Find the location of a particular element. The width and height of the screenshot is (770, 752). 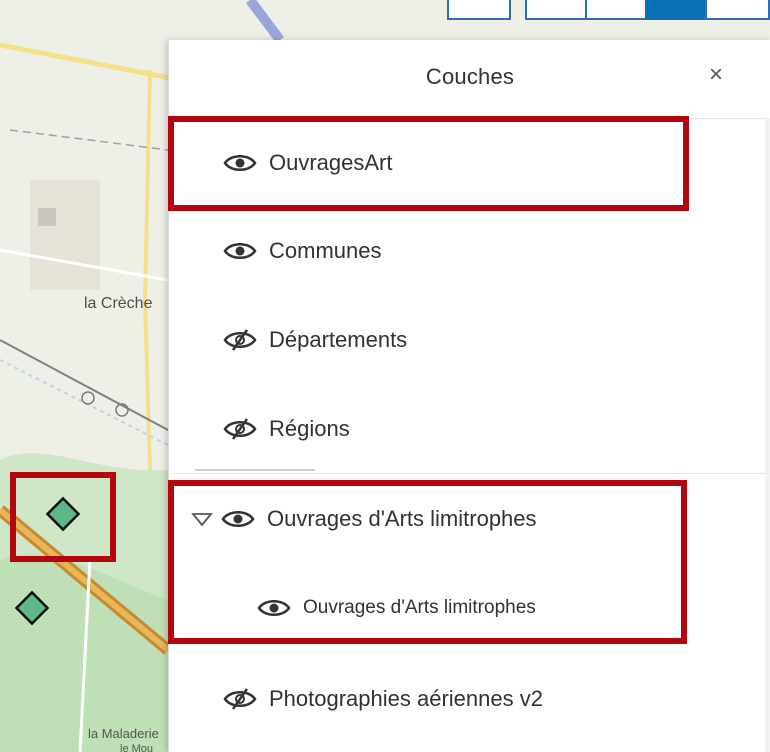

layer-label: Photographies aériennes v2 is located at coordinates (406, 698).